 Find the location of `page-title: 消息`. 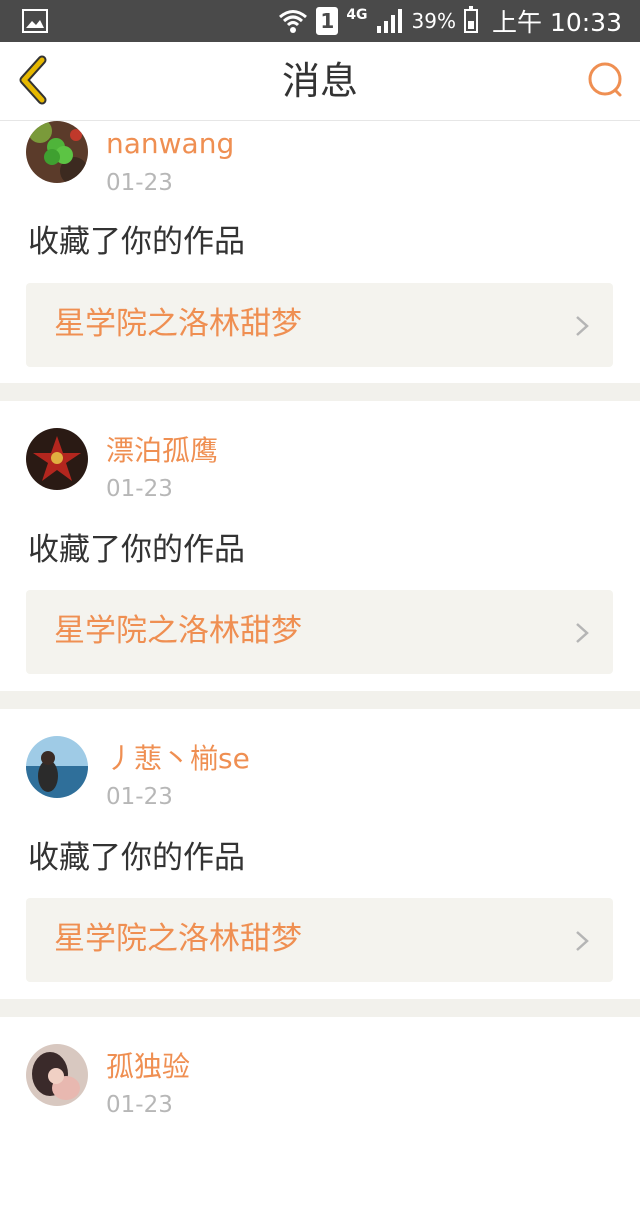

page-title: 消息 is located at coordinates (319, 81).